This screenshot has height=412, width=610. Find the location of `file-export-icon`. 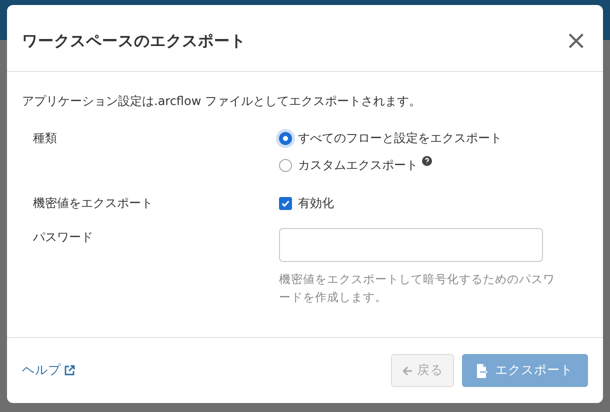

file-export-icon is located at coordinates (483, 371).